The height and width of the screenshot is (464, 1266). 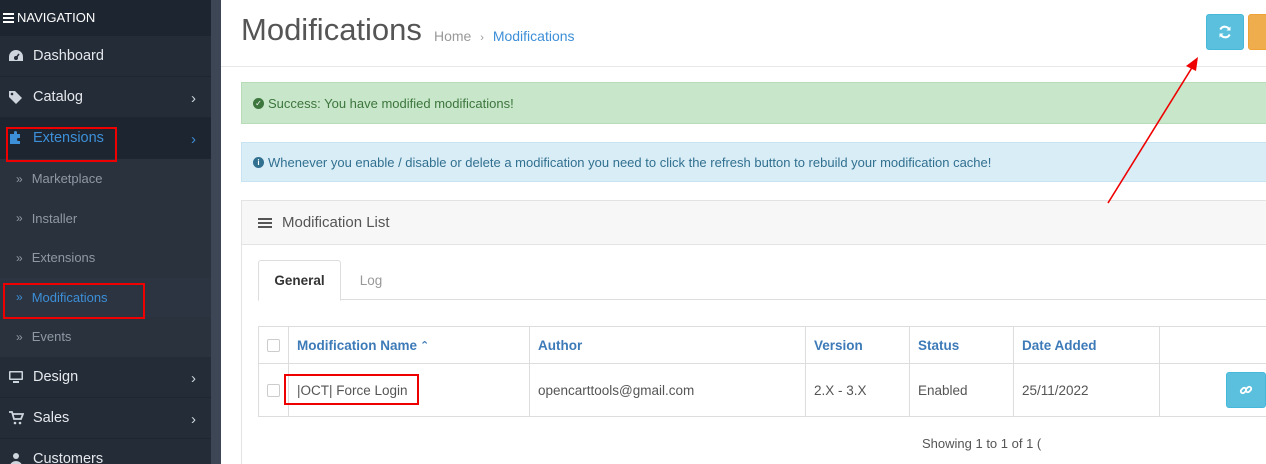 I want to click on cell-name: |OCT| Force Login, so click(x=408, y=390).